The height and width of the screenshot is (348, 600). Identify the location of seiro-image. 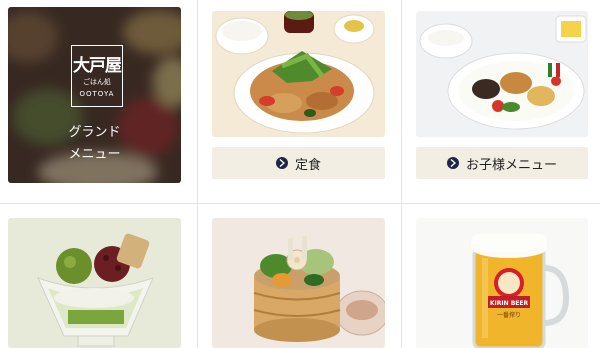
(298, 283).